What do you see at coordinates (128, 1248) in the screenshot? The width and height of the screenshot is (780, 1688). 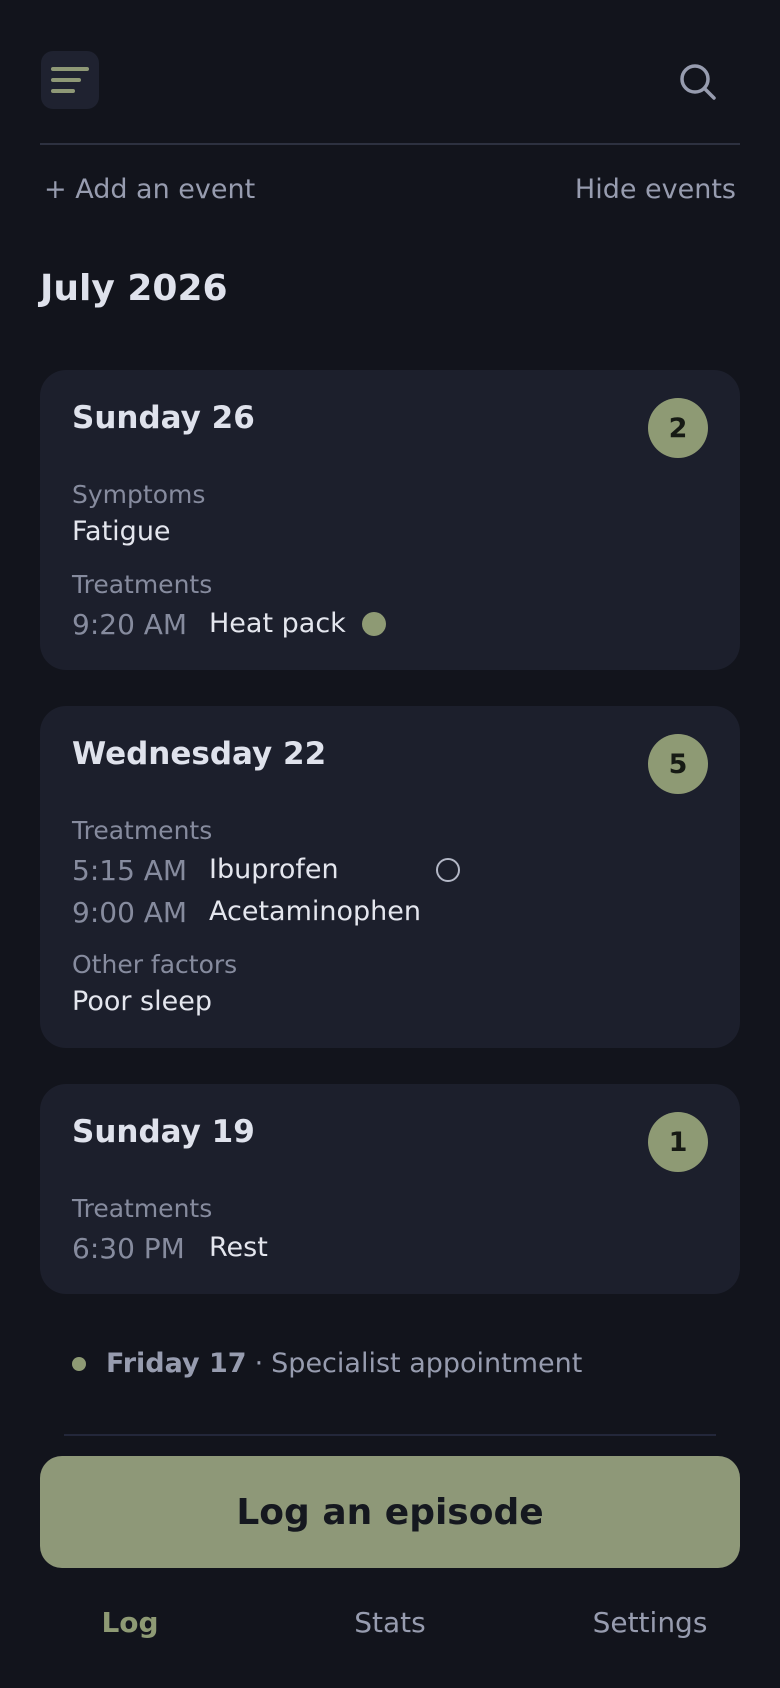 I see `treatment-time: 6:30 PM` at bounding box center [128, 1248].